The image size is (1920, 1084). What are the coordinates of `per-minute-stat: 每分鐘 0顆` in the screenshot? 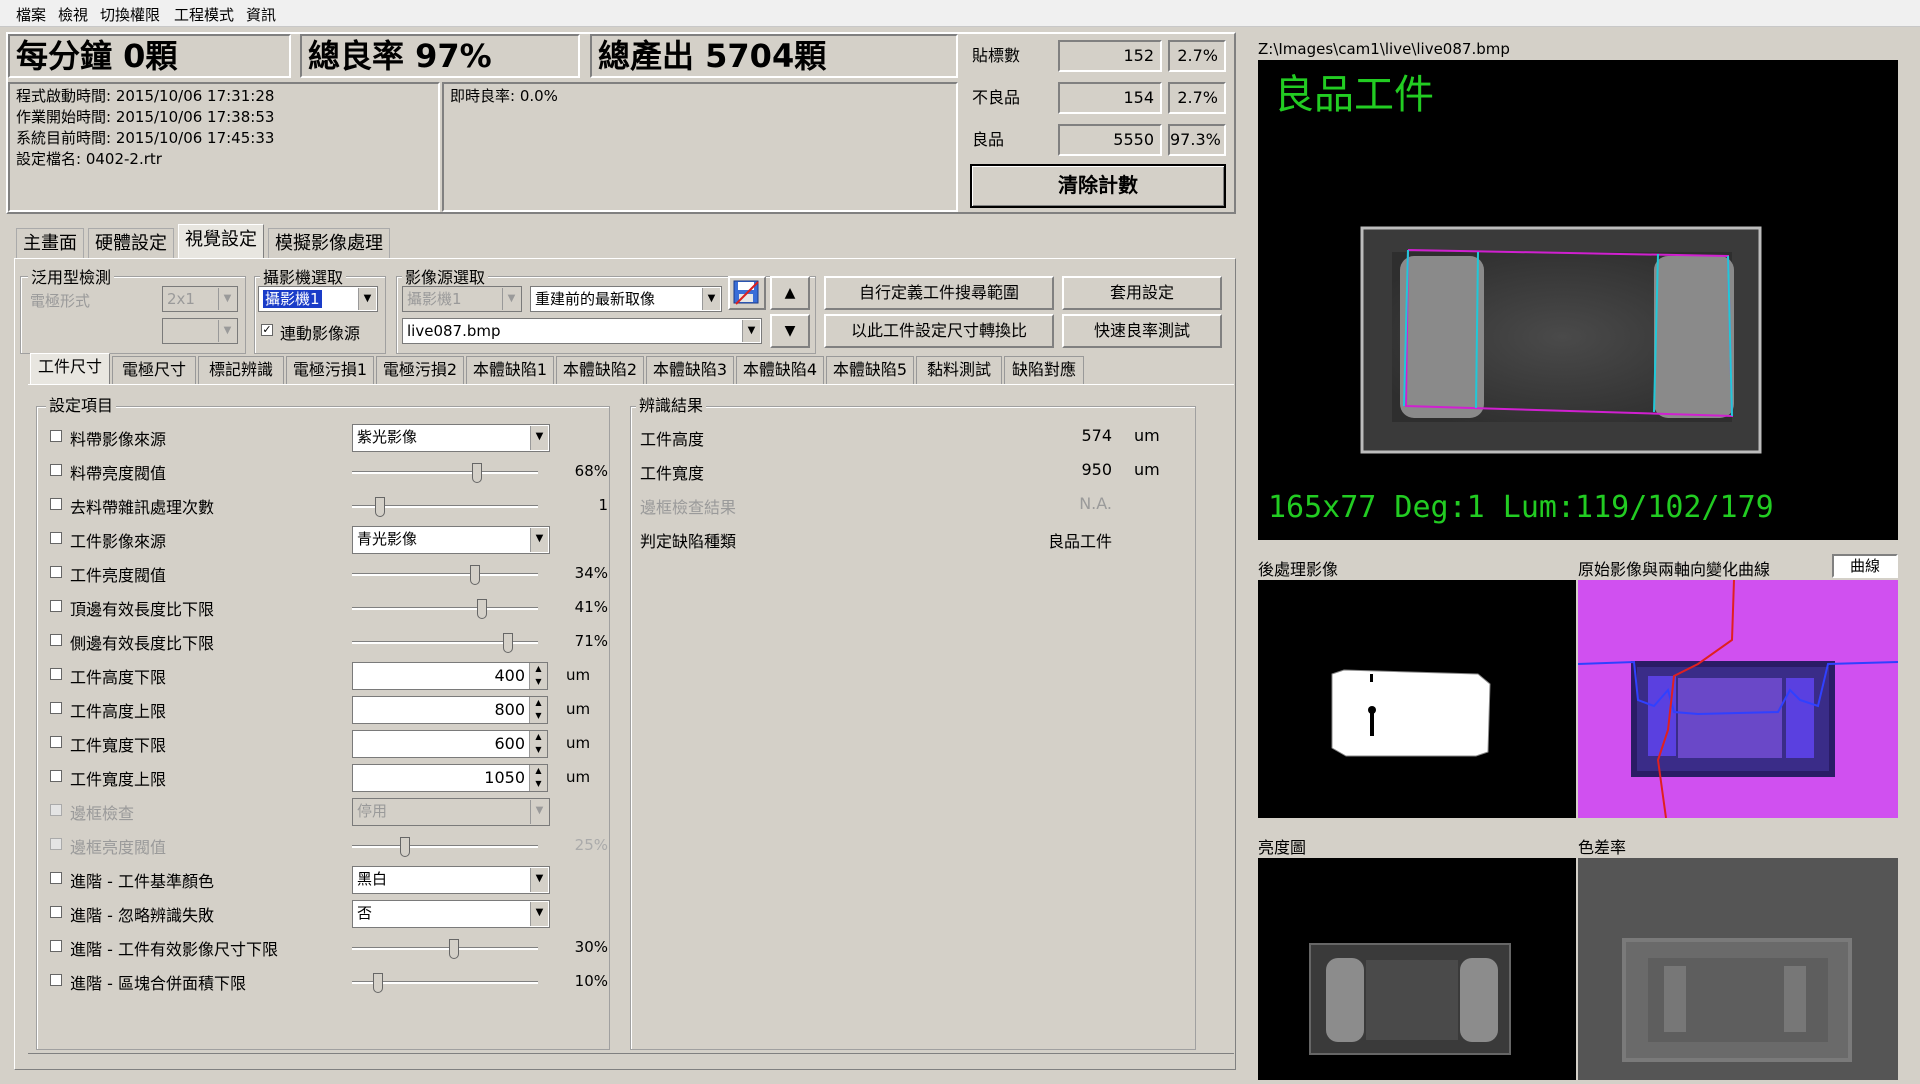 It's located at (149, 56).